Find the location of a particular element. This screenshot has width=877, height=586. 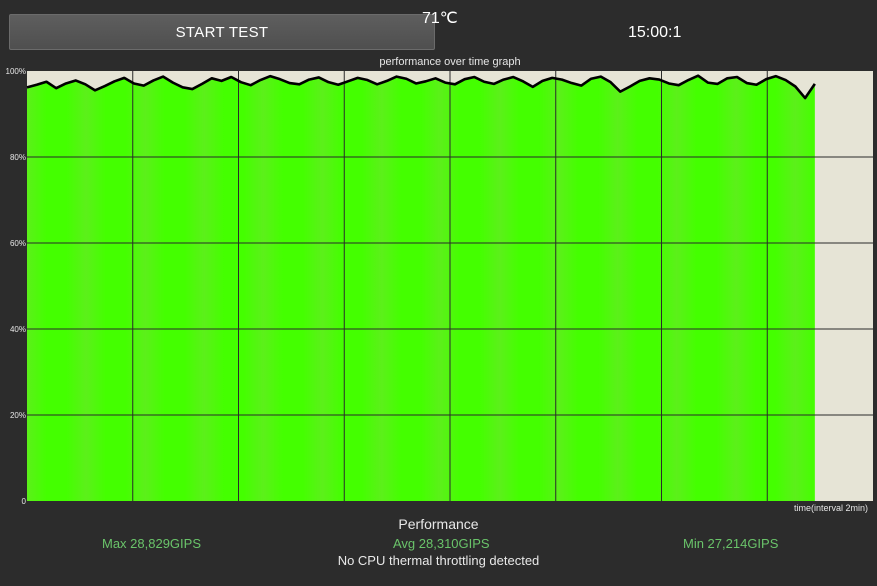

y-tick-label: 80% is located at coordinates (18, 157).